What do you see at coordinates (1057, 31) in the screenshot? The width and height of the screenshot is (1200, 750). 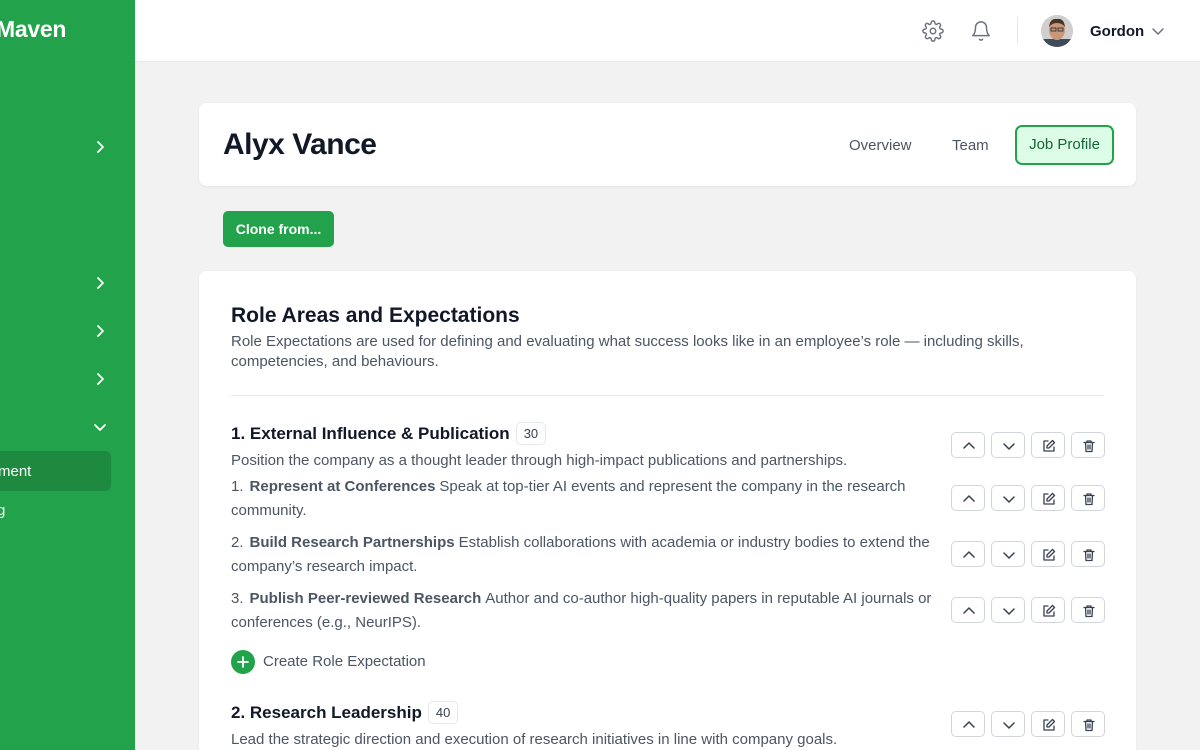 I see `avatar` at bounding box center [1057, 31].